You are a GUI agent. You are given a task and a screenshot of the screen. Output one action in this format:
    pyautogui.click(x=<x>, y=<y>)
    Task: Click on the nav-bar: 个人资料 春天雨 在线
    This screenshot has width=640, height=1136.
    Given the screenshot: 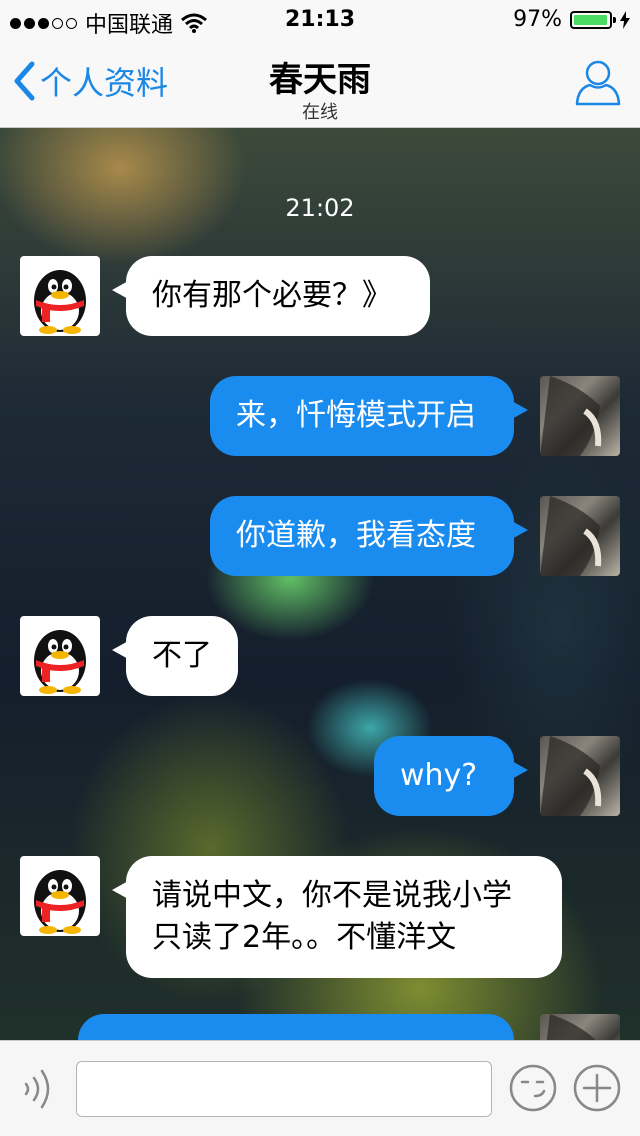 What is the action you would take?
    pyautogui.click(x=320, y=84)
    